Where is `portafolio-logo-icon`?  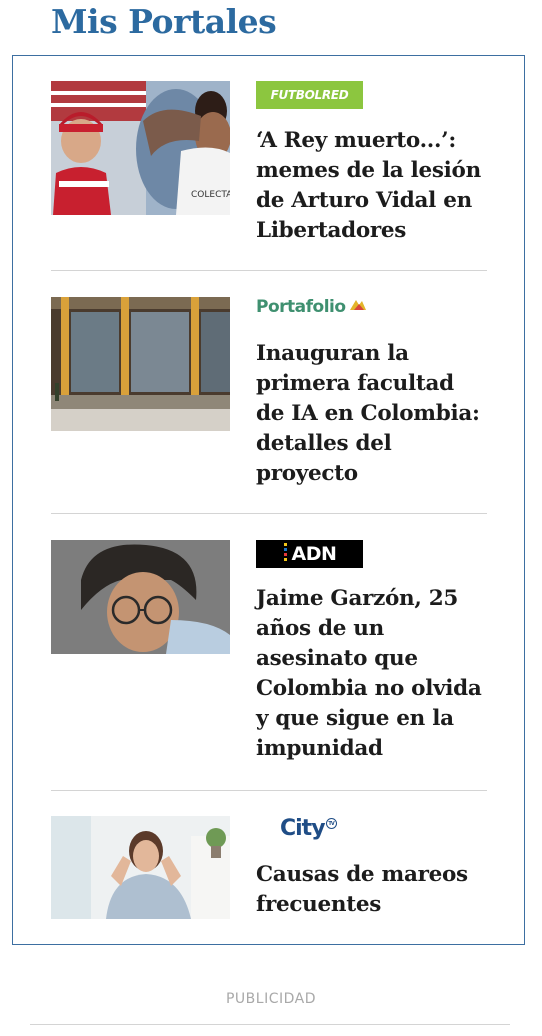 portafolio-logo-icon is located at coordinates (358, 307).